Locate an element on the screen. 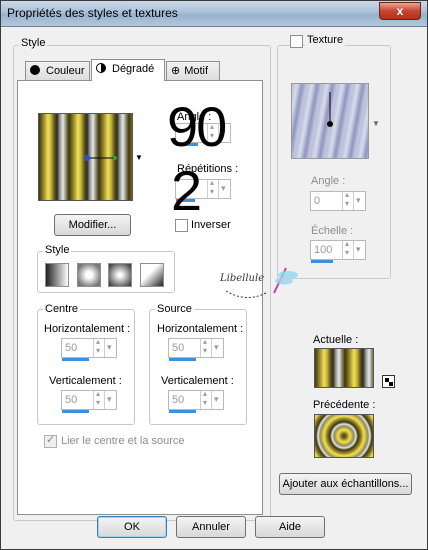 Image resolution: width=428 pixels, height=550 pixels. source-vert-label: Verticalement : is located at coordinates (197, 381).